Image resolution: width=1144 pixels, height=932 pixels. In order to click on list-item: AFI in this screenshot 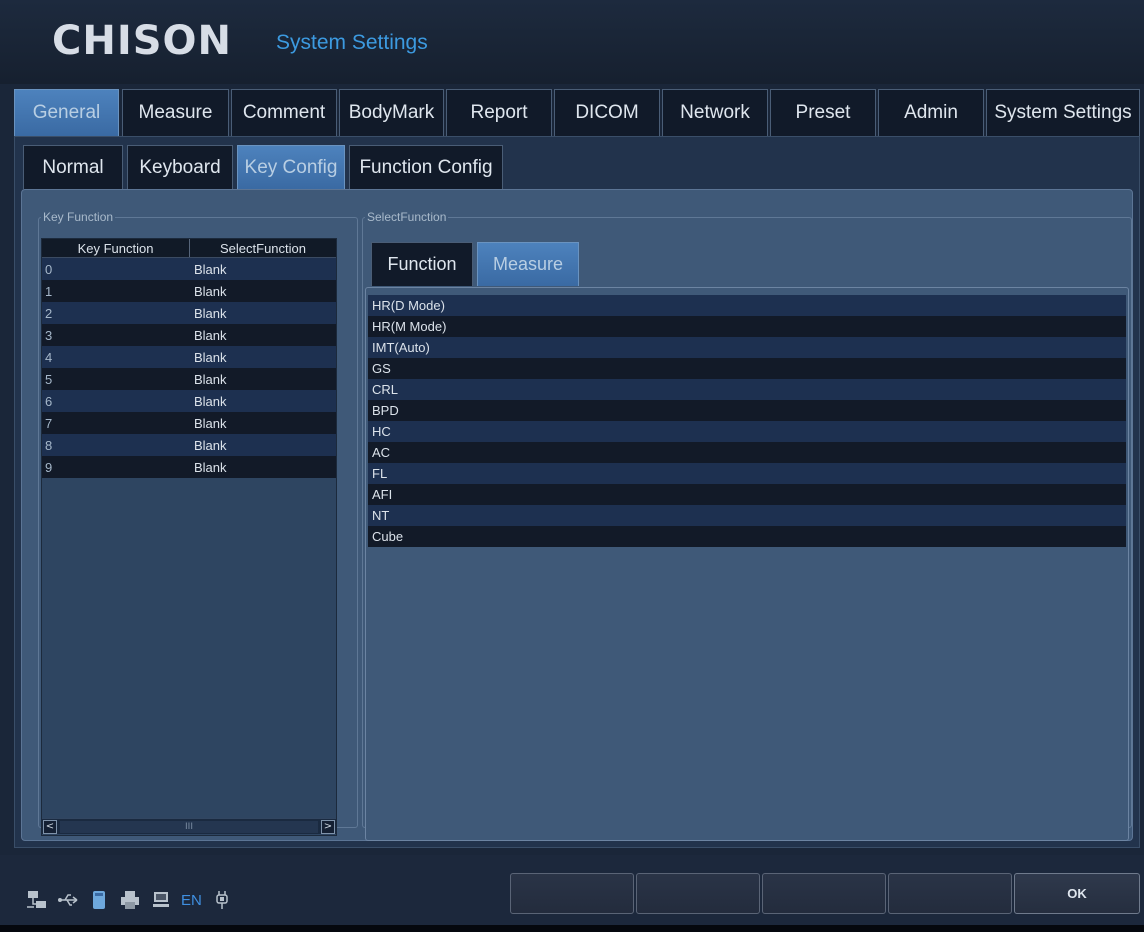, I will do `click(747, 494)`.